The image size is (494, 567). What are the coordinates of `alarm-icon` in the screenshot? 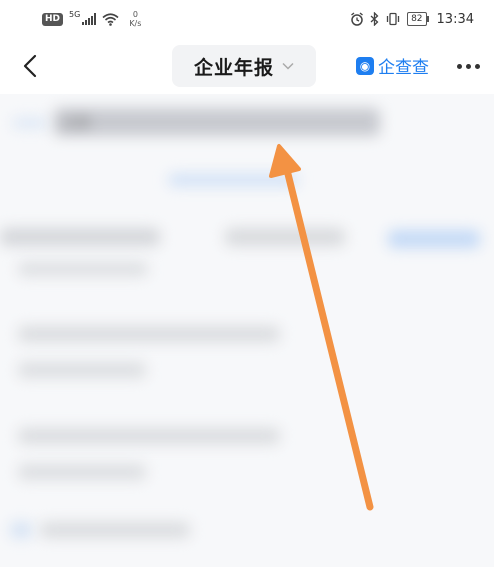 It's located at (357, 19).